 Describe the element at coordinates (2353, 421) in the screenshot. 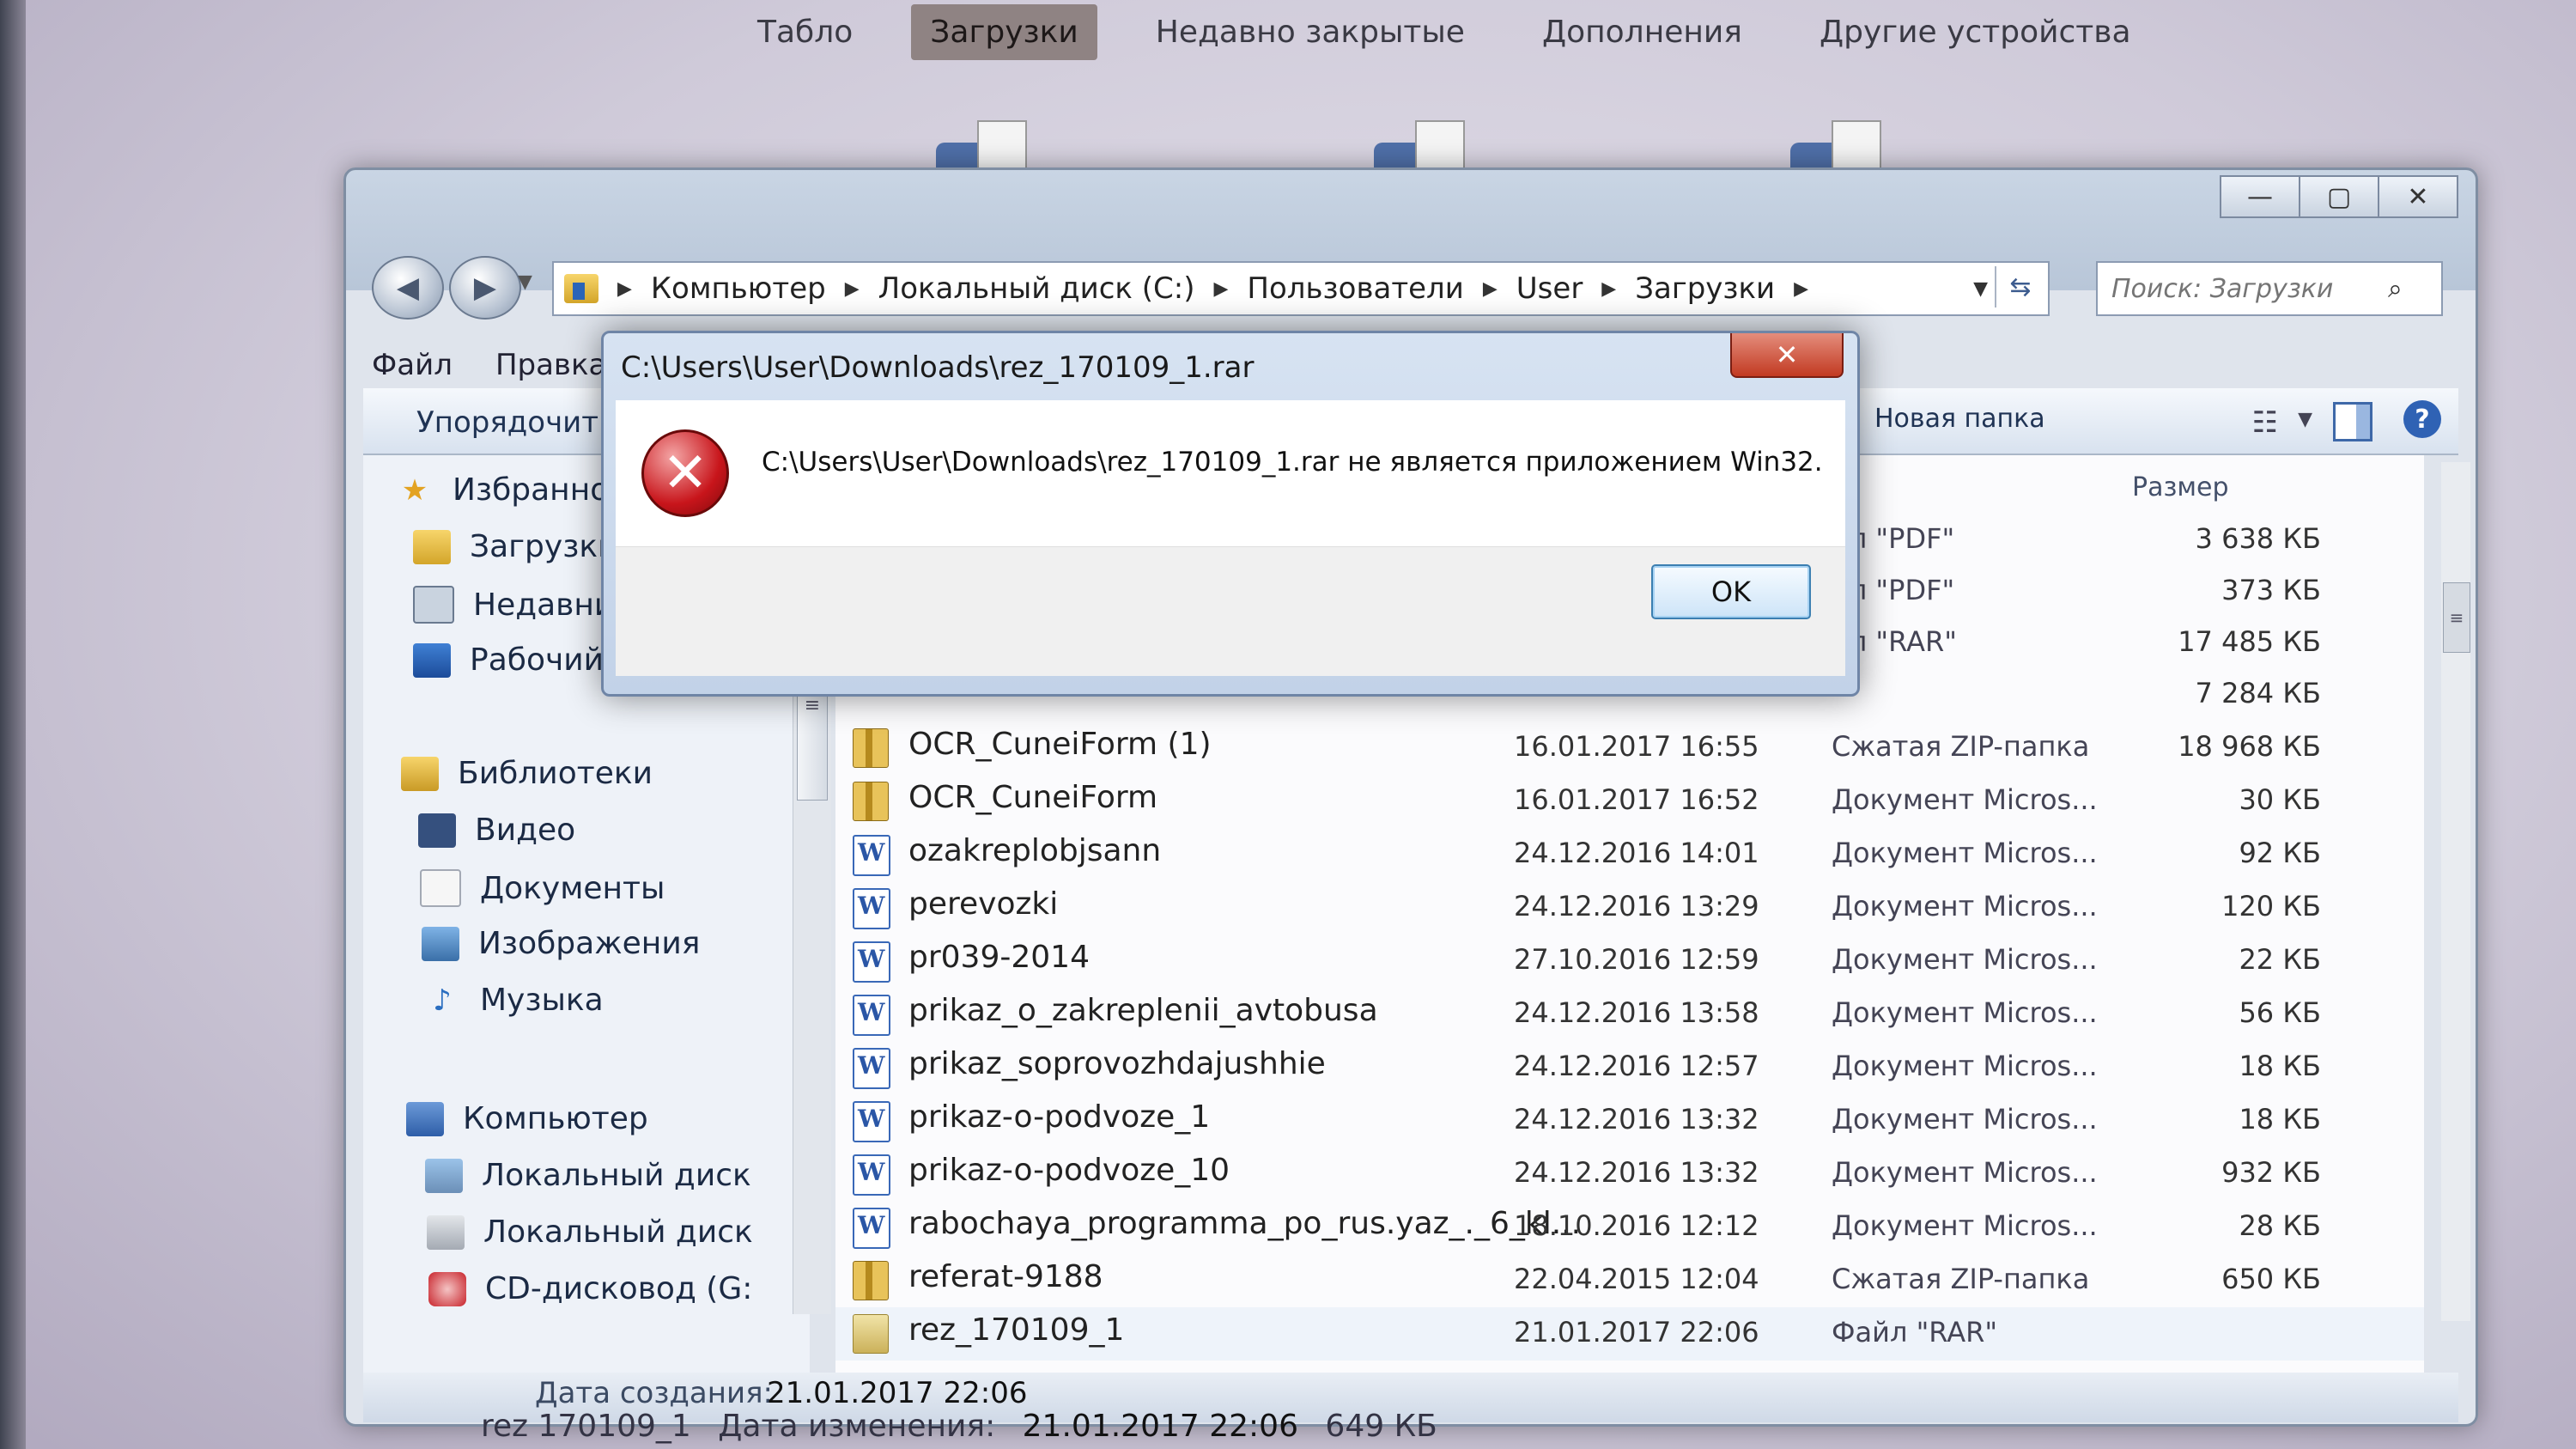

I see `preview-pane-icon` at that location.